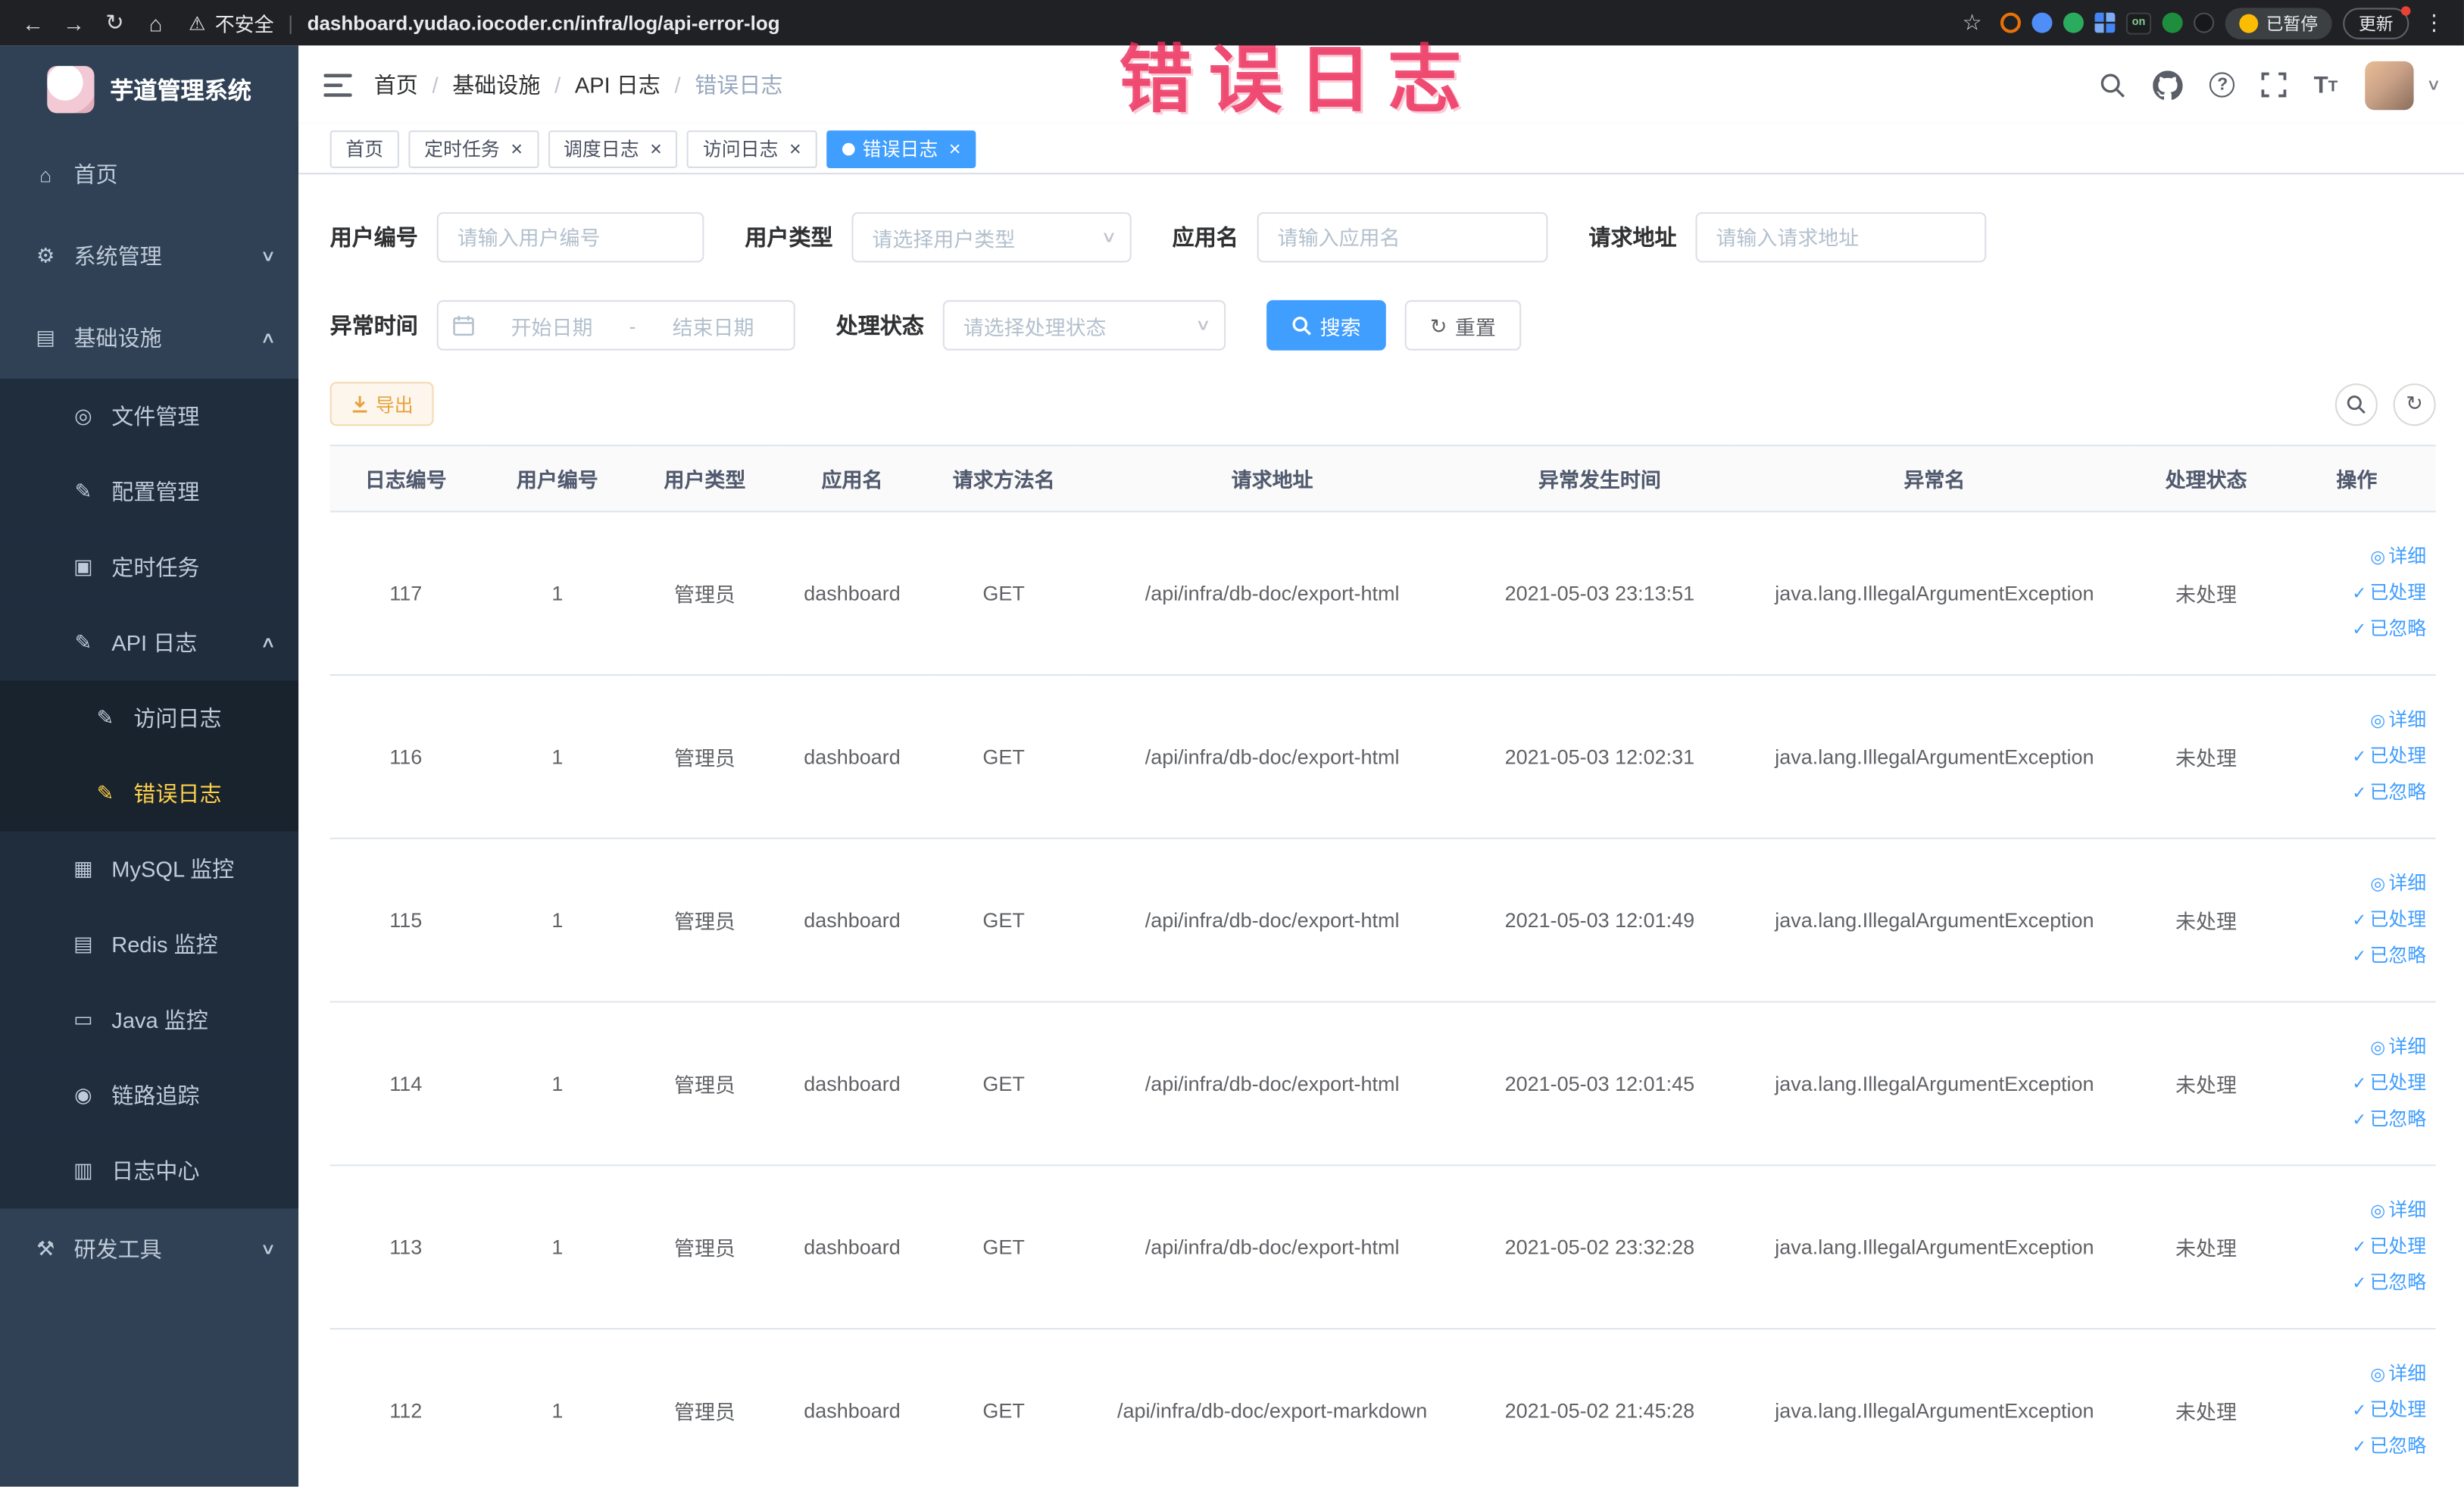 The height and width of the screenshot is (1487, 2464). Describe the element at coordinates (149, 793) in the screenshot. I see `sidebar-item-错误日志: ✎ 错误日志` at that location.